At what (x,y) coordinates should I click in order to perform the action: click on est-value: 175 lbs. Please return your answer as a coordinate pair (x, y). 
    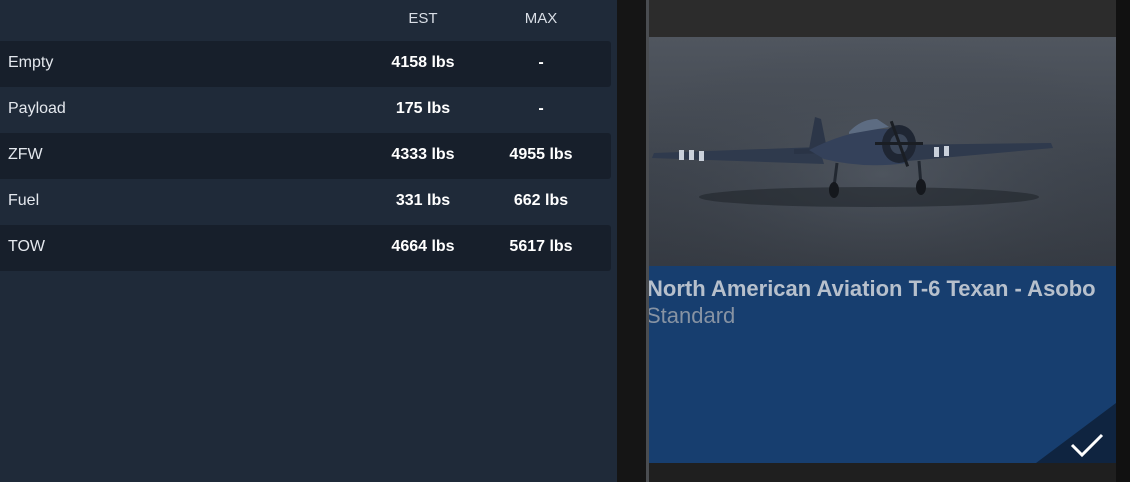
    Looking at the image, I should click on (423, 108).